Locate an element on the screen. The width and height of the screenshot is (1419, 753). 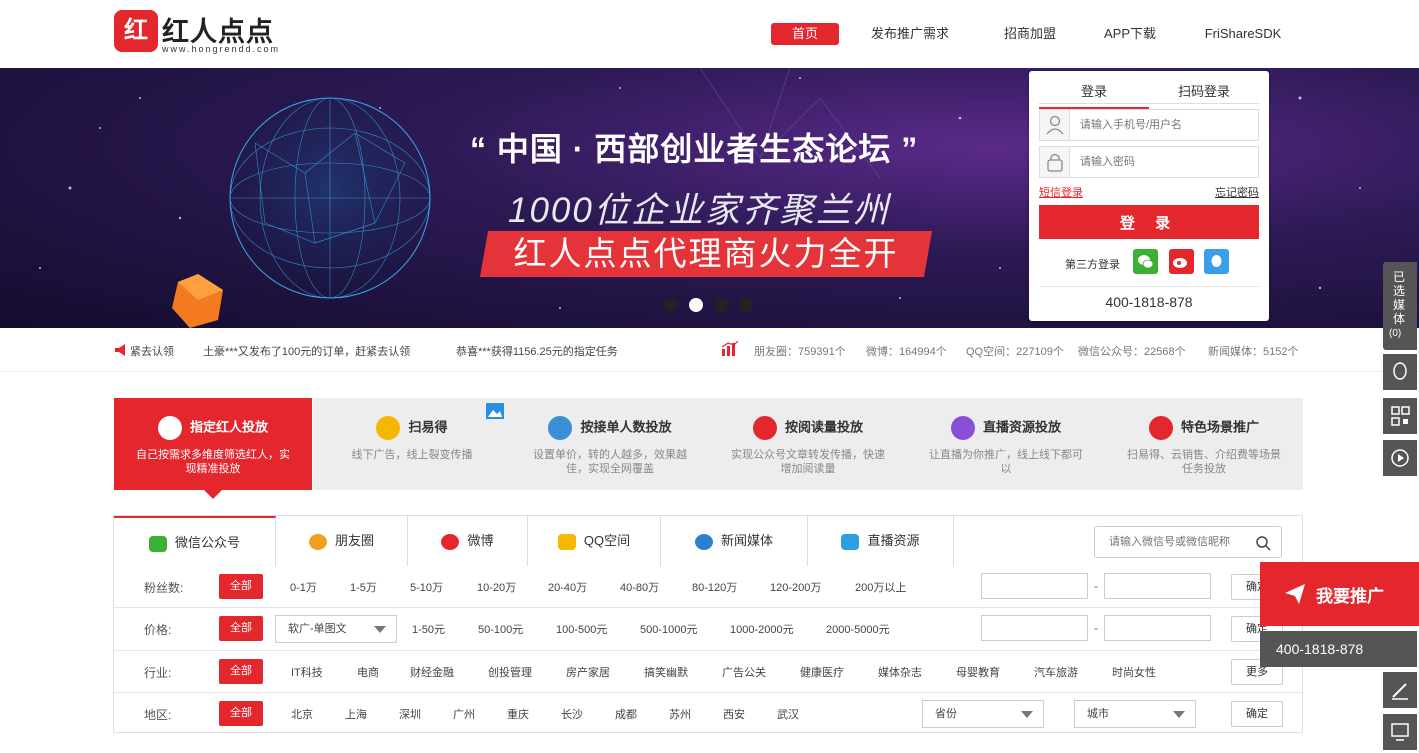
nav-home: 首页 is located at coordinates (805, 34).